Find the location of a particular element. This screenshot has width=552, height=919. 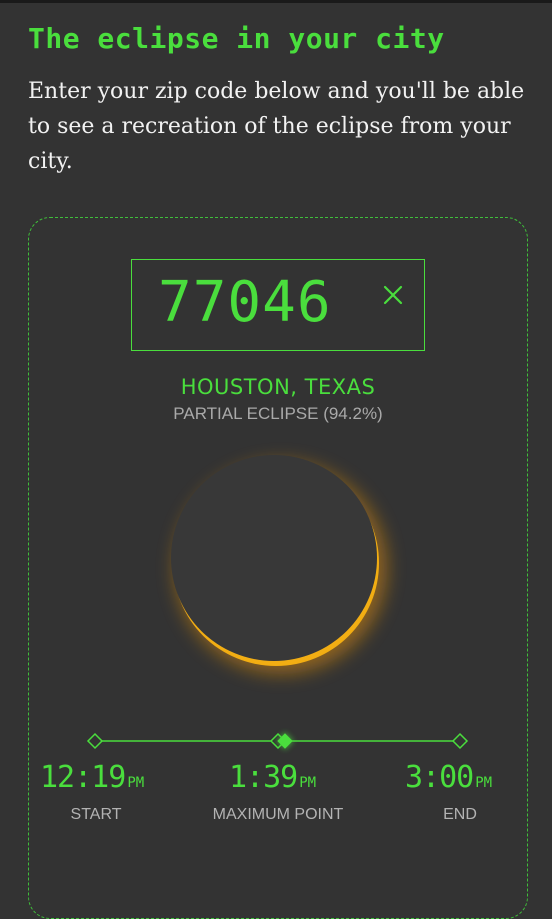

max-time: 1:39 PM is located at coordinates (272, 780).